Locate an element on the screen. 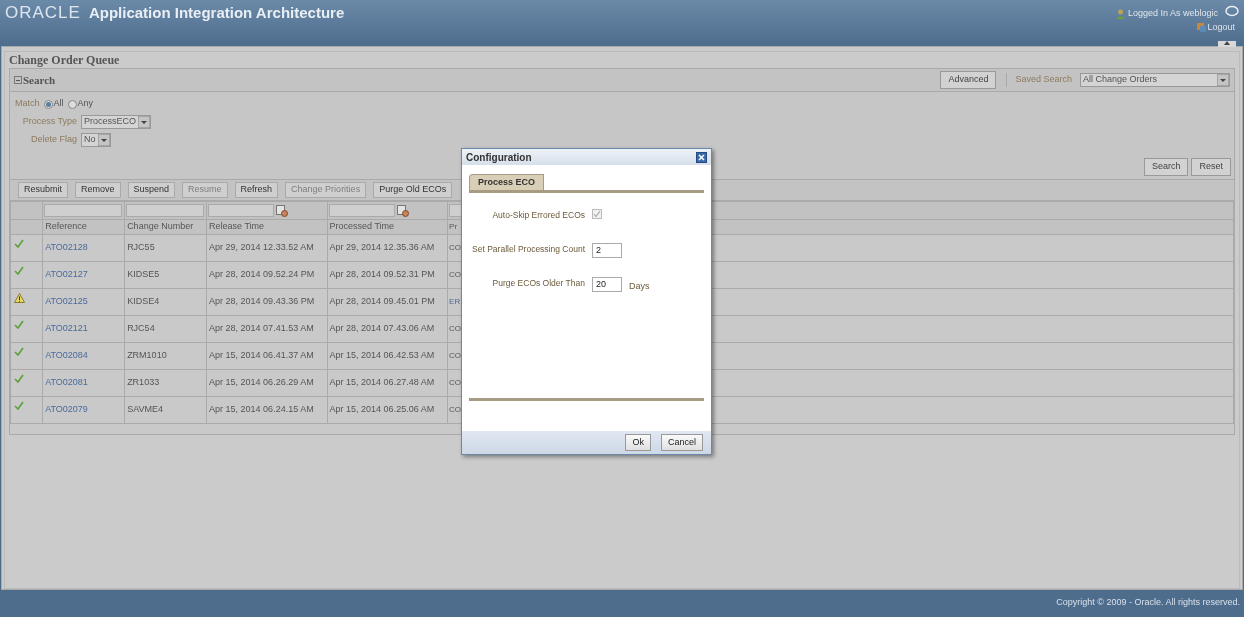 The image size is (1244, 617). match-label: Match is located at coordinates (27, 104).